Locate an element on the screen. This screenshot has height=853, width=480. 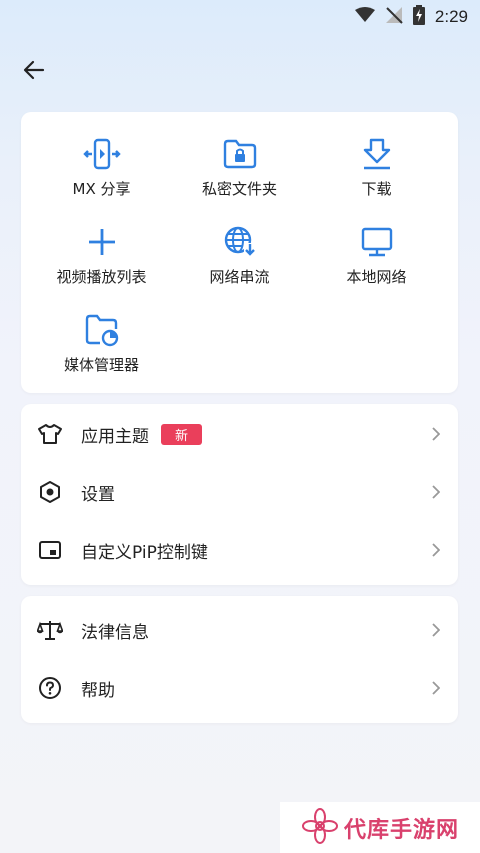
grid-label: 私密文件夹 is located at coordinates (239, 189).